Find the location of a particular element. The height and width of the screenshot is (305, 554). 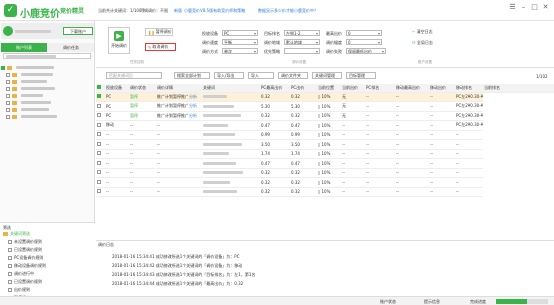

target-rank-select: 左侧1-2 is located at coordinates (302, 33).